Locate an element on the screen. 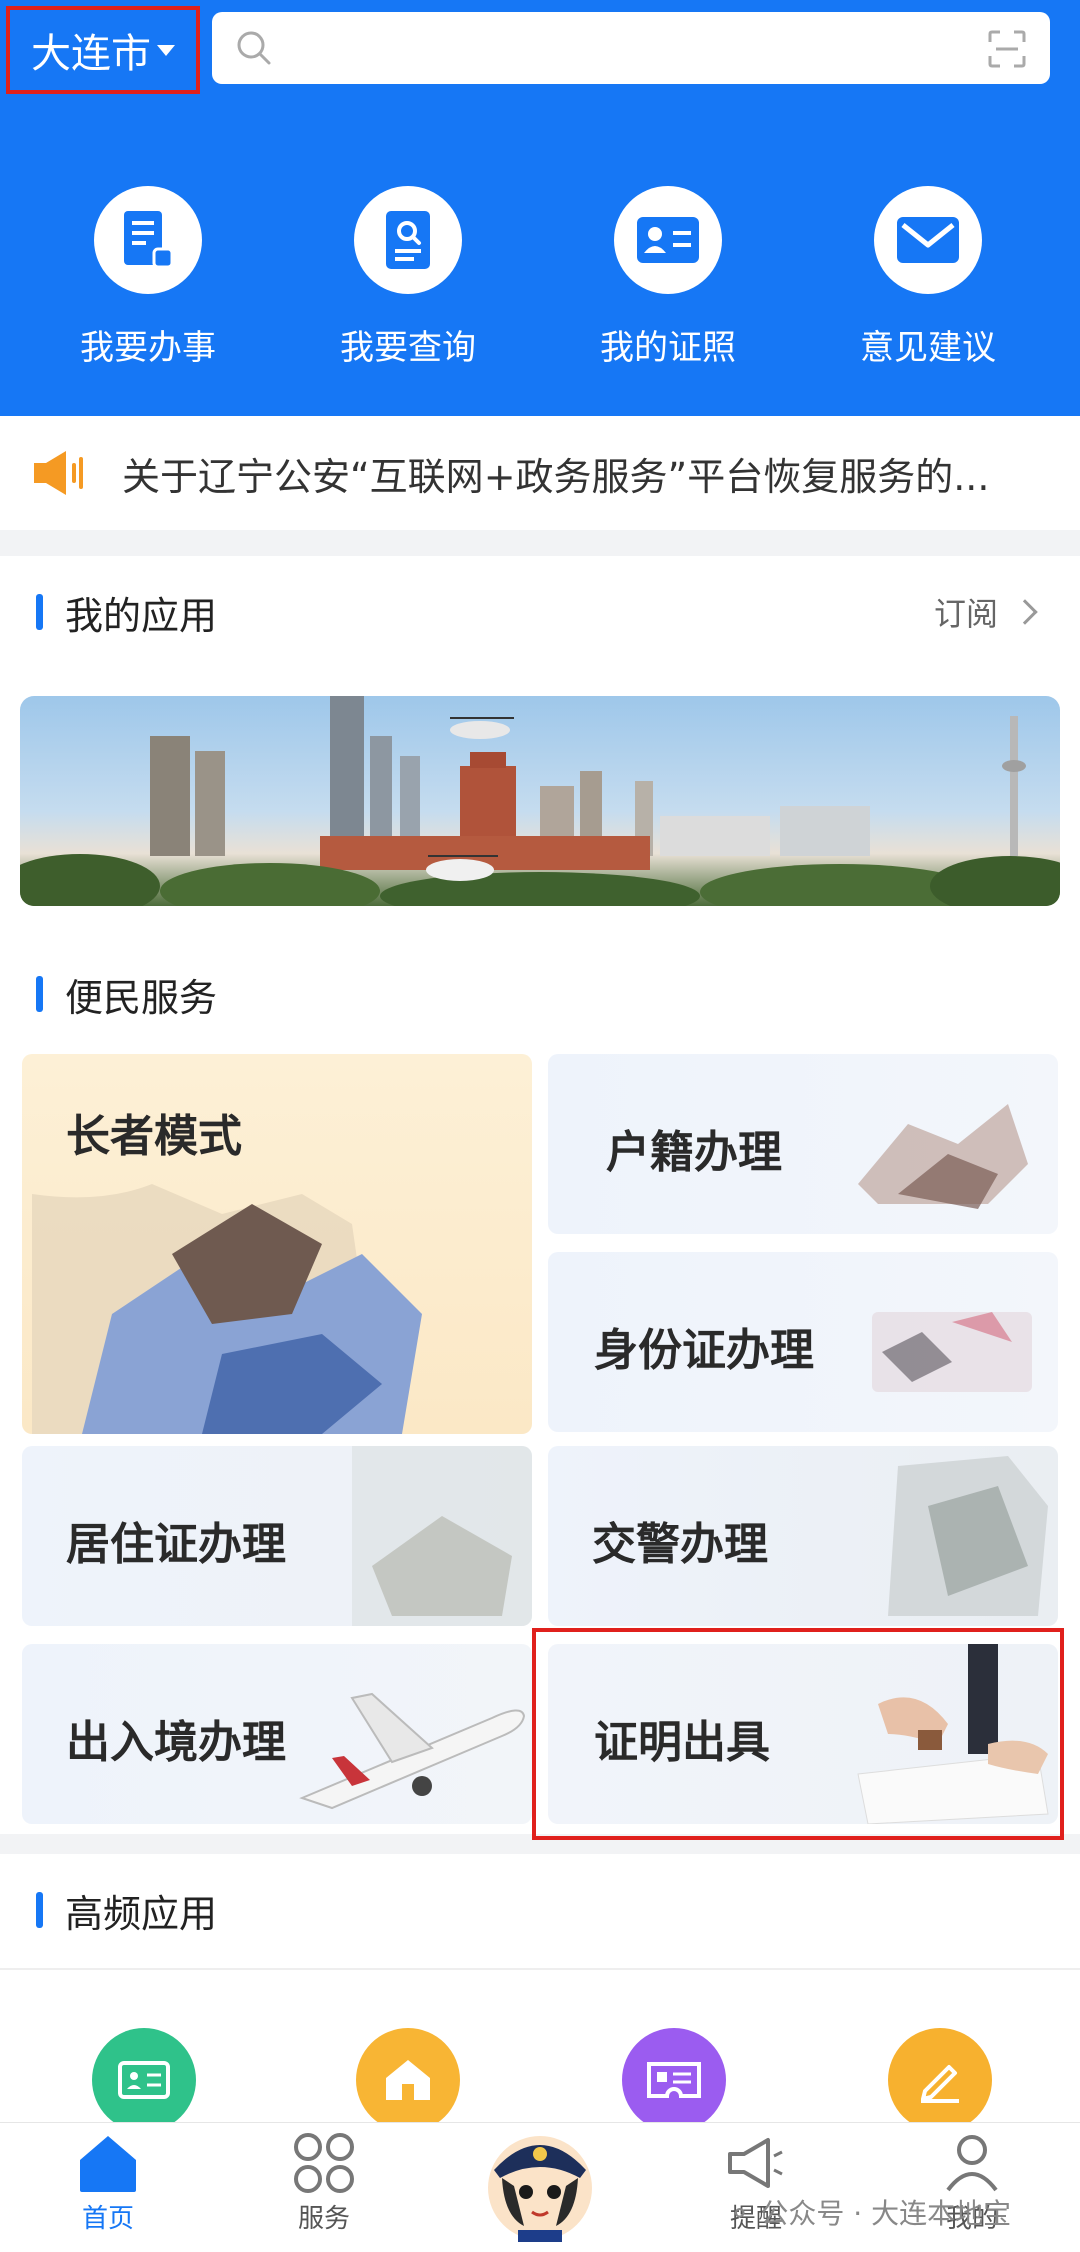  quick-action-my-licenses: 我的证照 is located at coordinates (668, 277).